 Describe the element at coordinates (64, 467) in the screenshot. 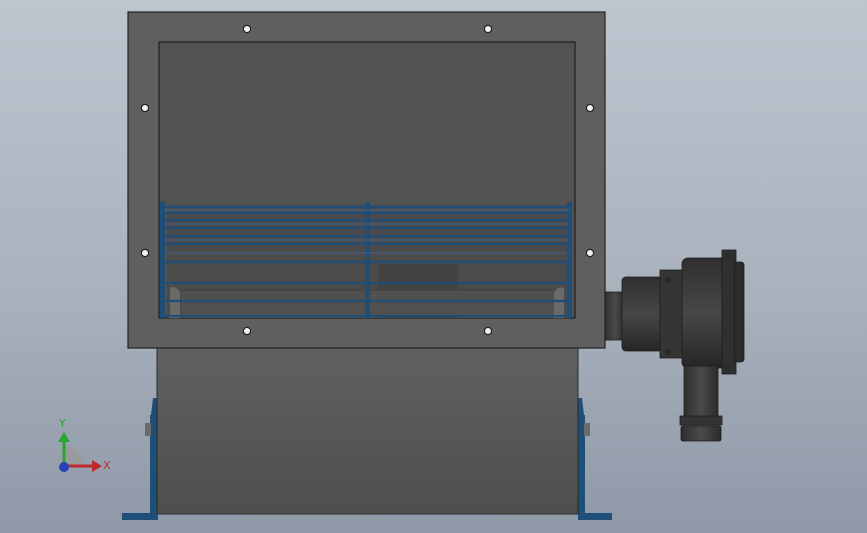

I see `z-axis-dot` at that location.